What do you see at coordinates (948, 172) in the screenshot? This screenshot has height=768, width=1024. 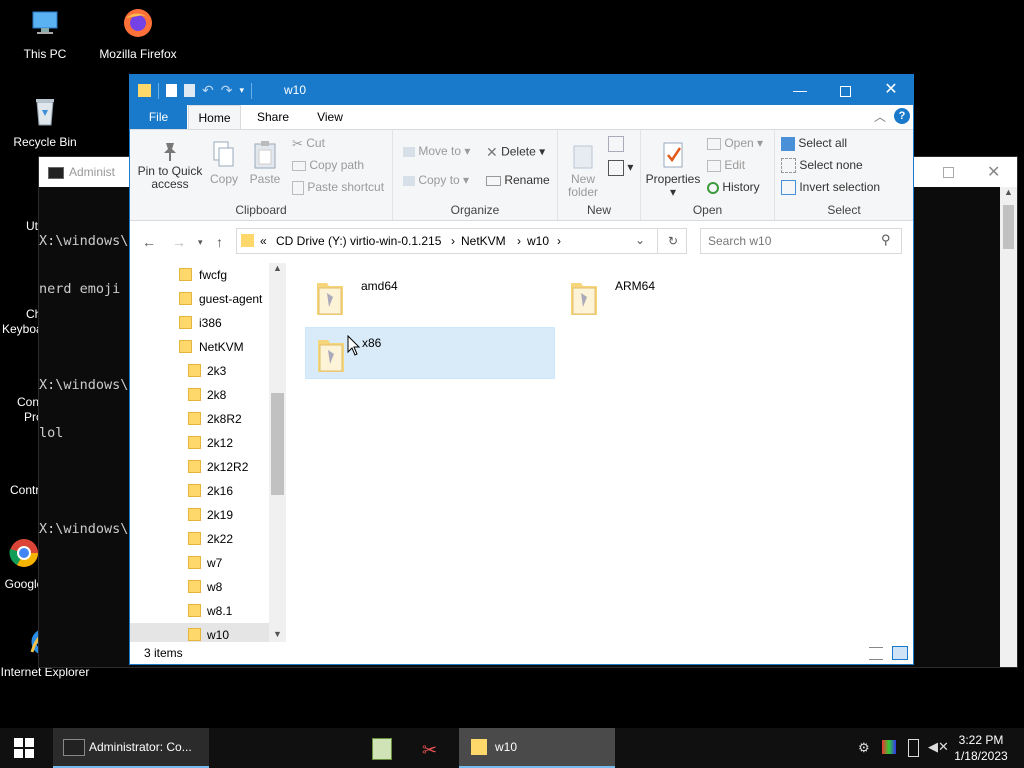 I see `maximize-icon` at bounding box center [948, 172].